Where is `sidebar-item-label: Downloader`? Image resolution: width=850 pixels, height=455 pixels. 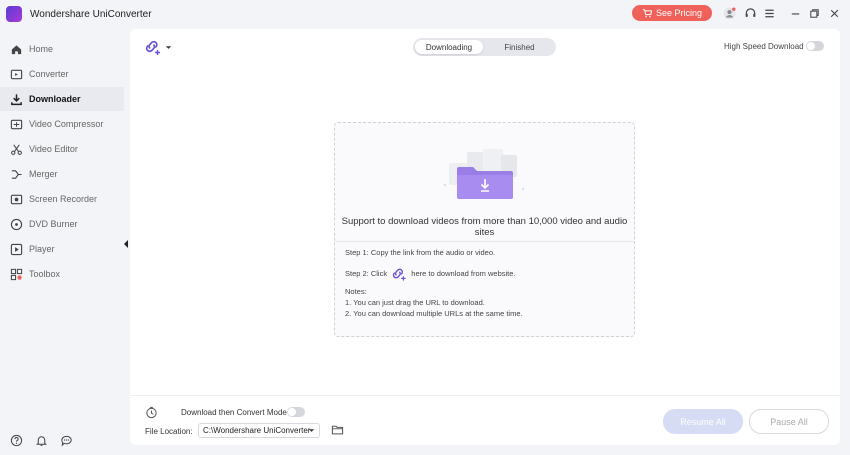
sidebar-item-label: Downloader is located at coordinates (55, 99).